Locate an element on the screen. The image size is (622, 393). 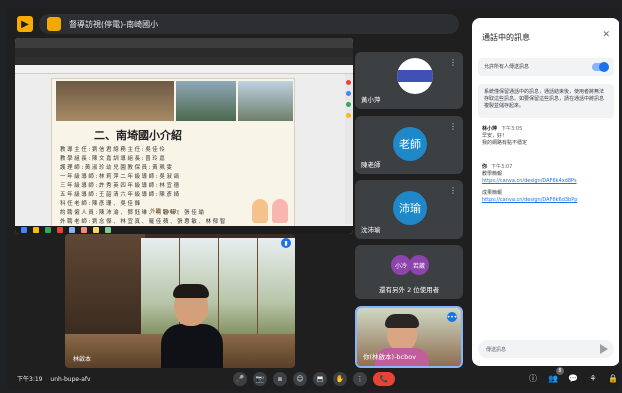
allow-messages-toggle is located at coordinates (600, 67).